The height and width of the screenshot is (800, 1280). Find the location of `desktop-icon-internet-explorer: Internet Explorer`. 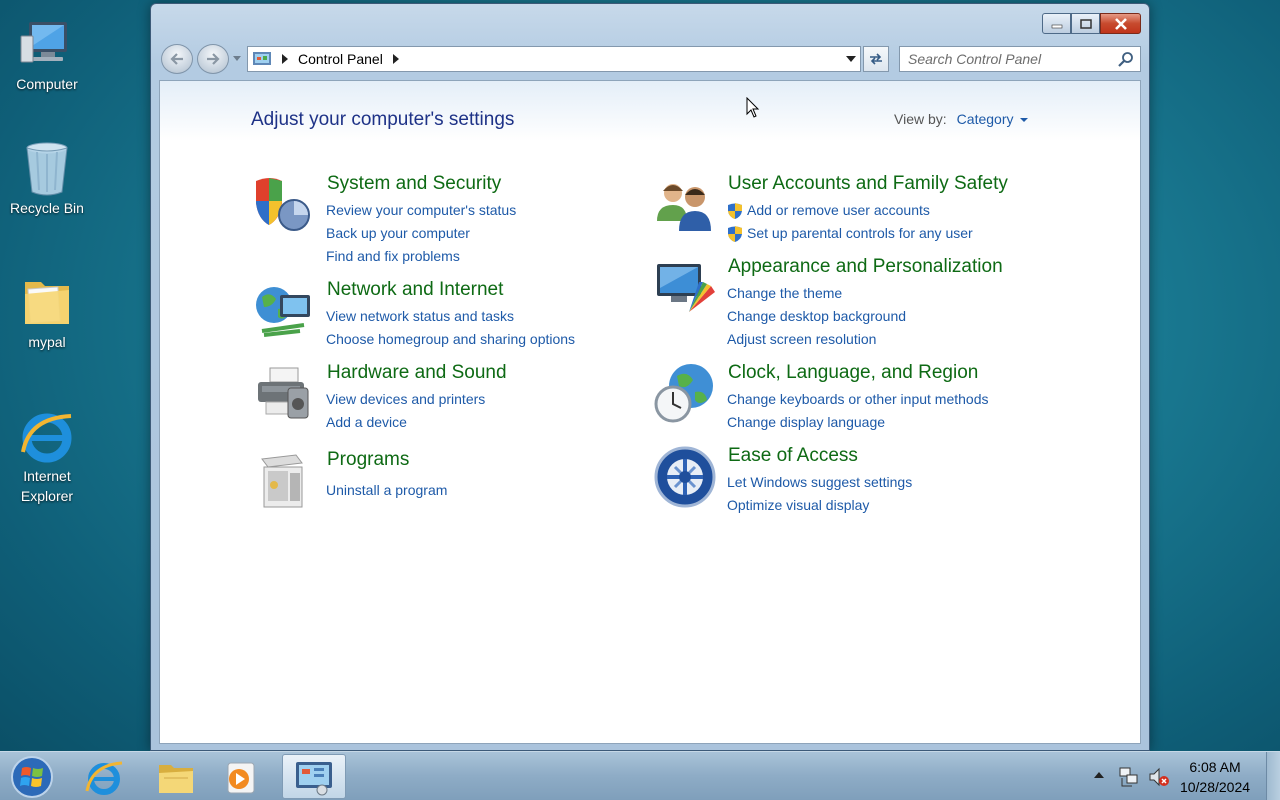

desktop-icon-internet-explorer: Internet Explorer is located at coordinates (47, 457).